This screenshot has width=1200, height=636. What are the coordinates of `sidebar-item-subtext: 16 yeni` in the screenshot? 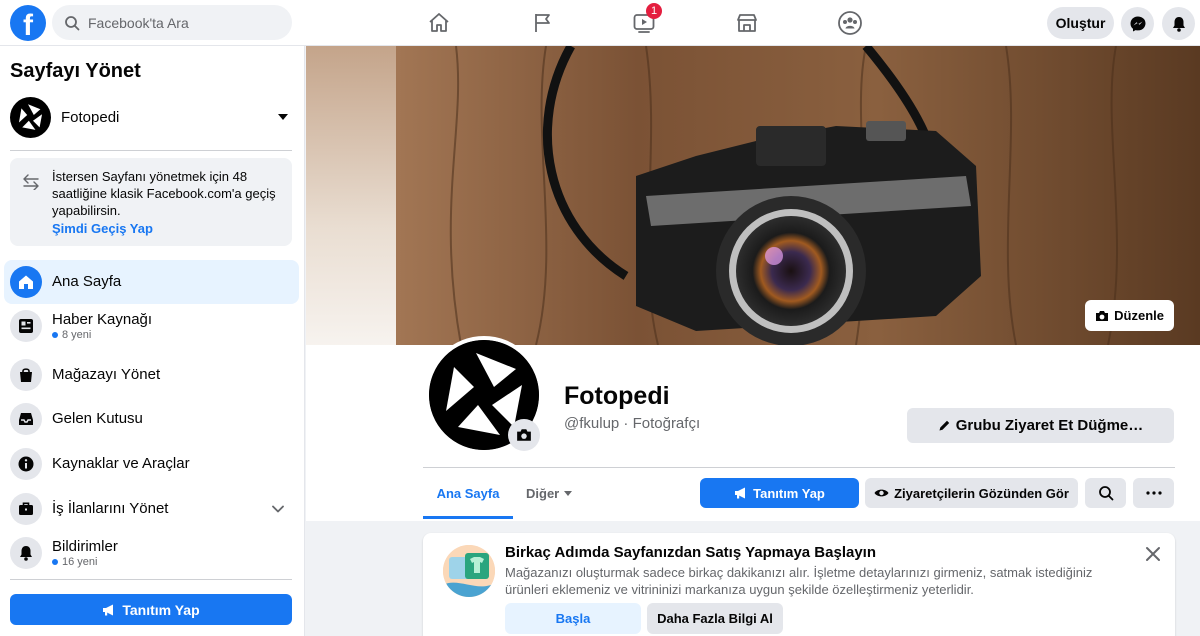 It's located at (85, 562).